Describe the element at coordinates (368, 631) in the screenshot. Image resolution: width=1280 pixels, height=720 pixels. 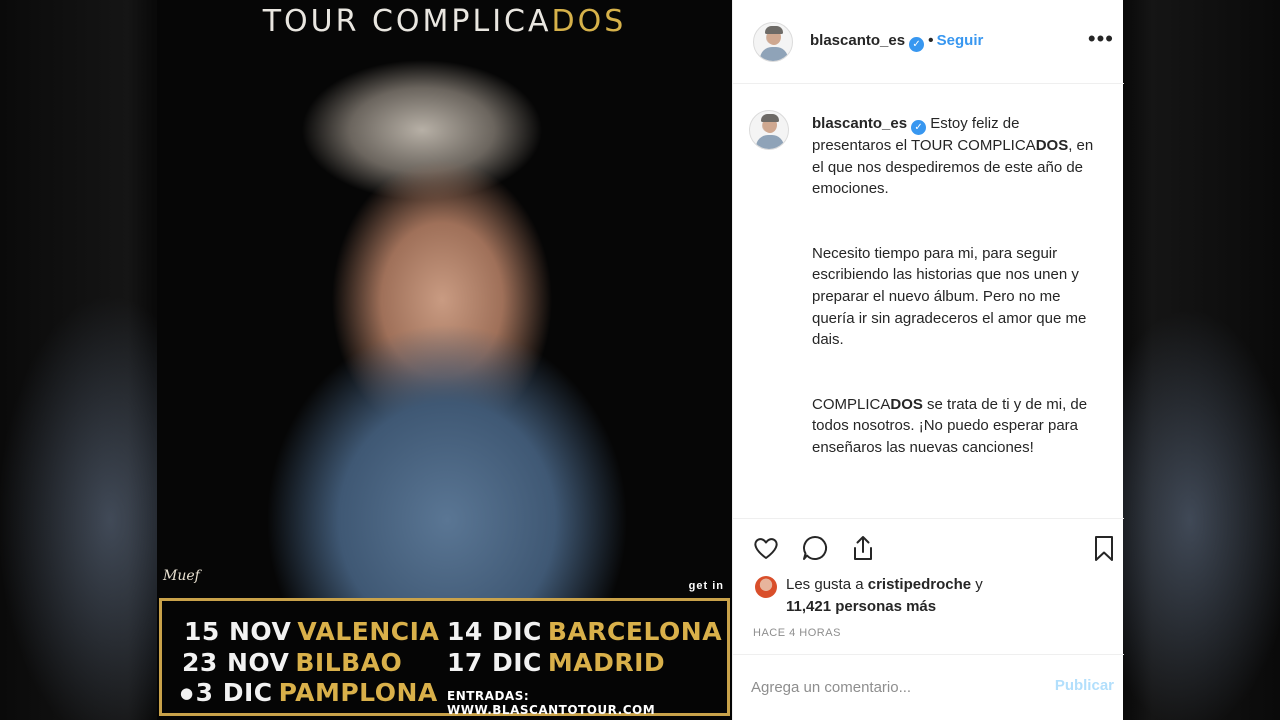
I see `tour-date-city: VALENCIA` at that location.